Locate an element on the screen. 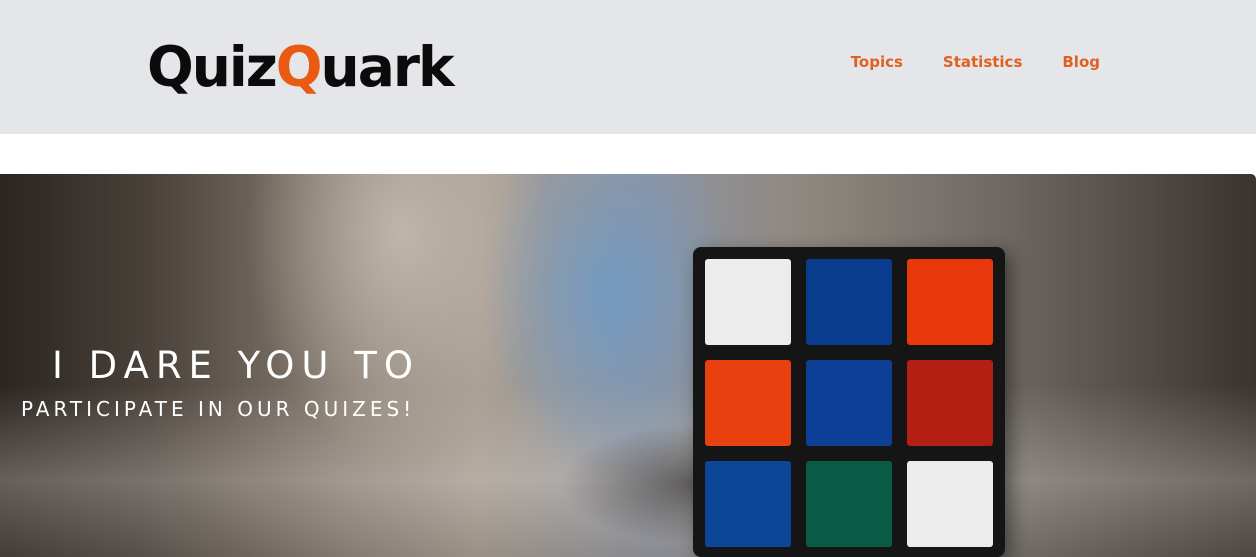 The width and height of the screenshot is (1256, 557). logo: QuizQuark is located at coordinates (301, 67).